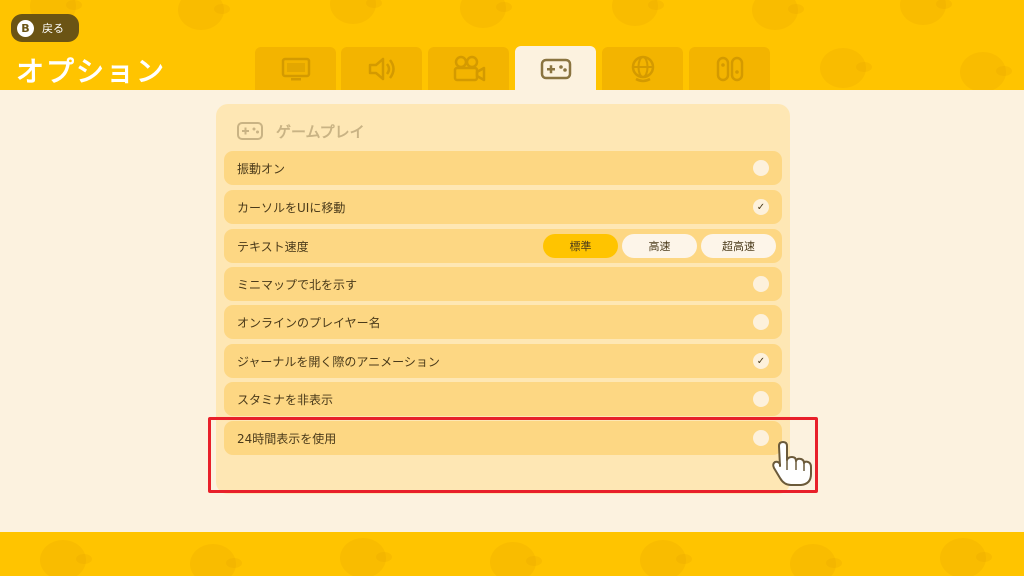 Image resolution: width=1024 pixels, height=576 pixels. What do you see at coordinates (338, 361) in the screenshot?
I see `option-label: ジャーナルを開く際のアニメーション` at bounding box center [338, 361].